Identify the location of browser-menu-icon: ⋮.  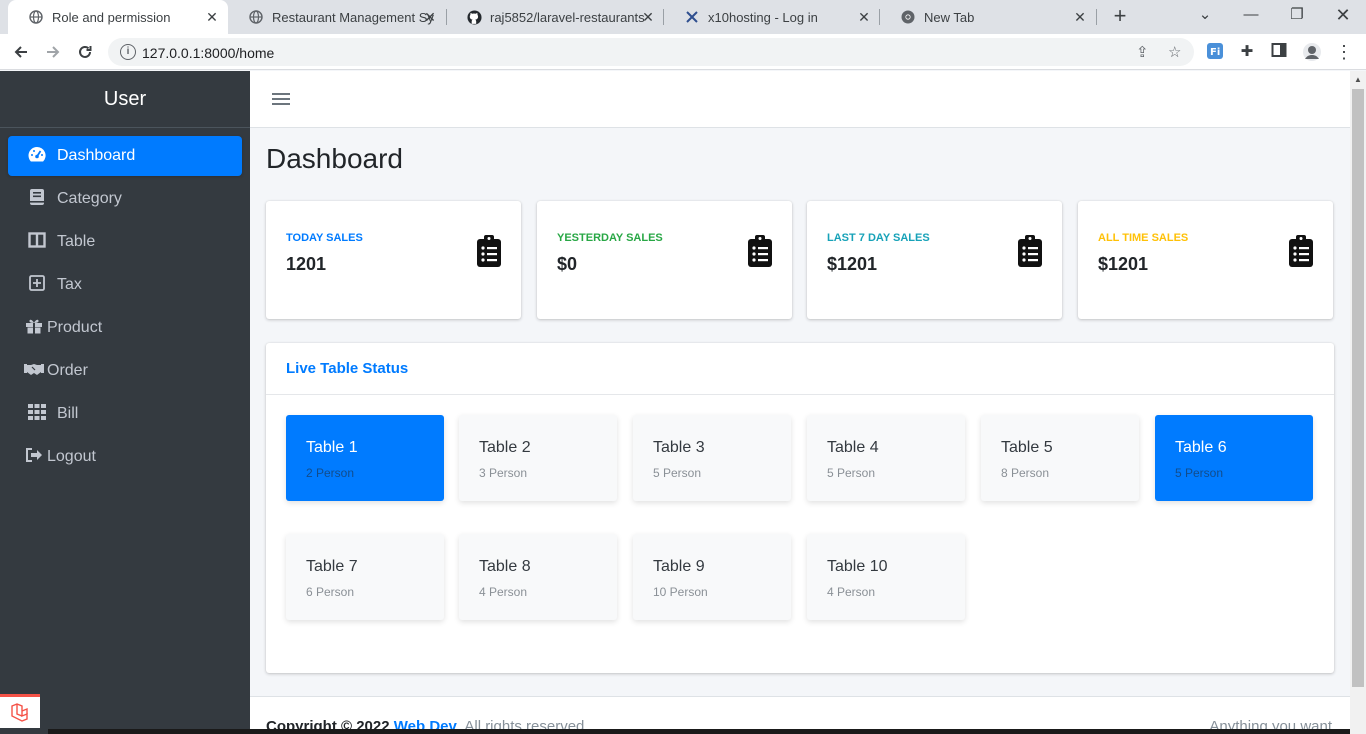
(1344, 52).